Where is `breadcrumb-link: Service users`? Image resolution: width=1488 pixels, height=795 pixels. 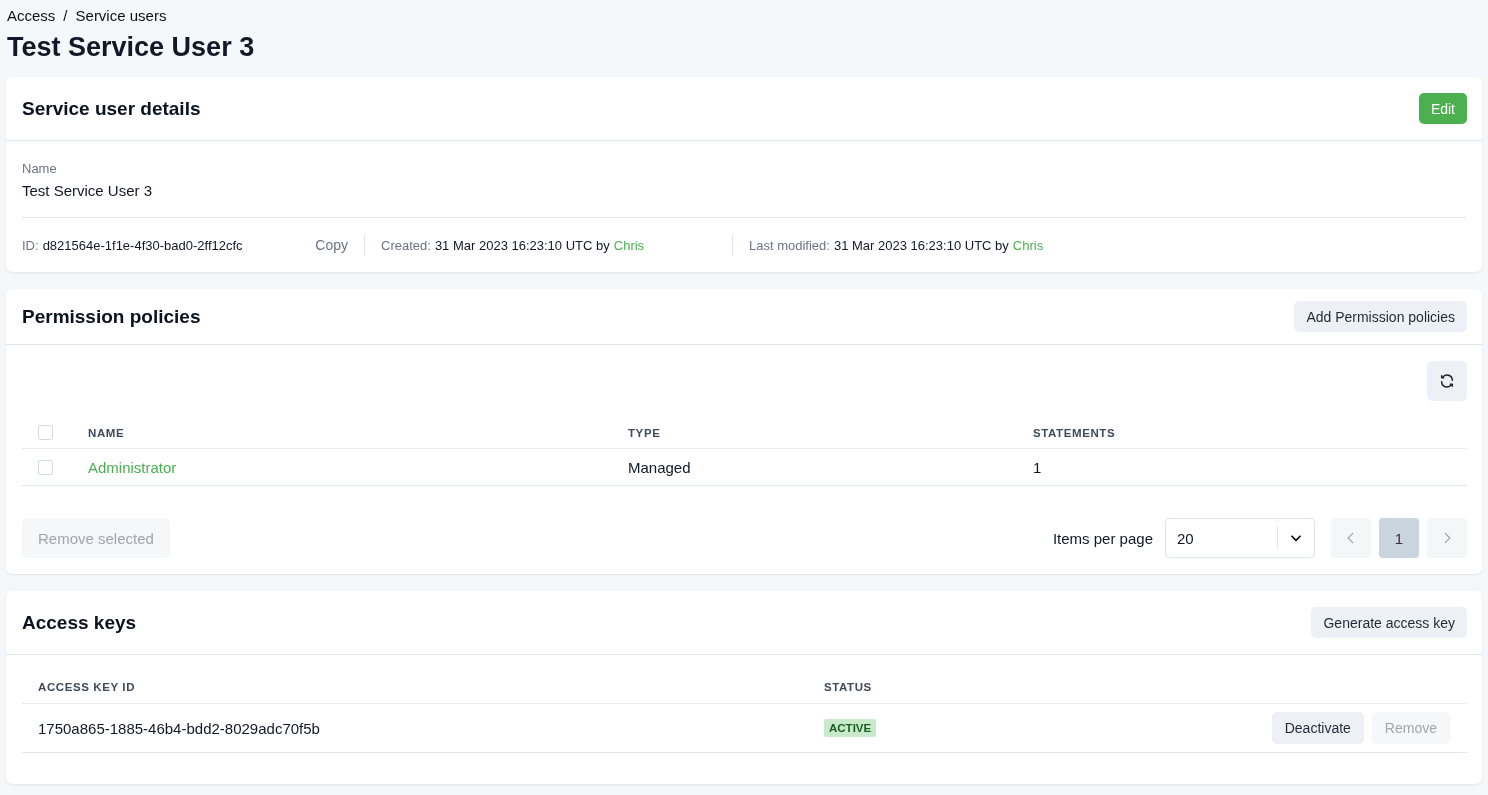
breadcrumb-link: Service users is located at coordinates (121, 15).